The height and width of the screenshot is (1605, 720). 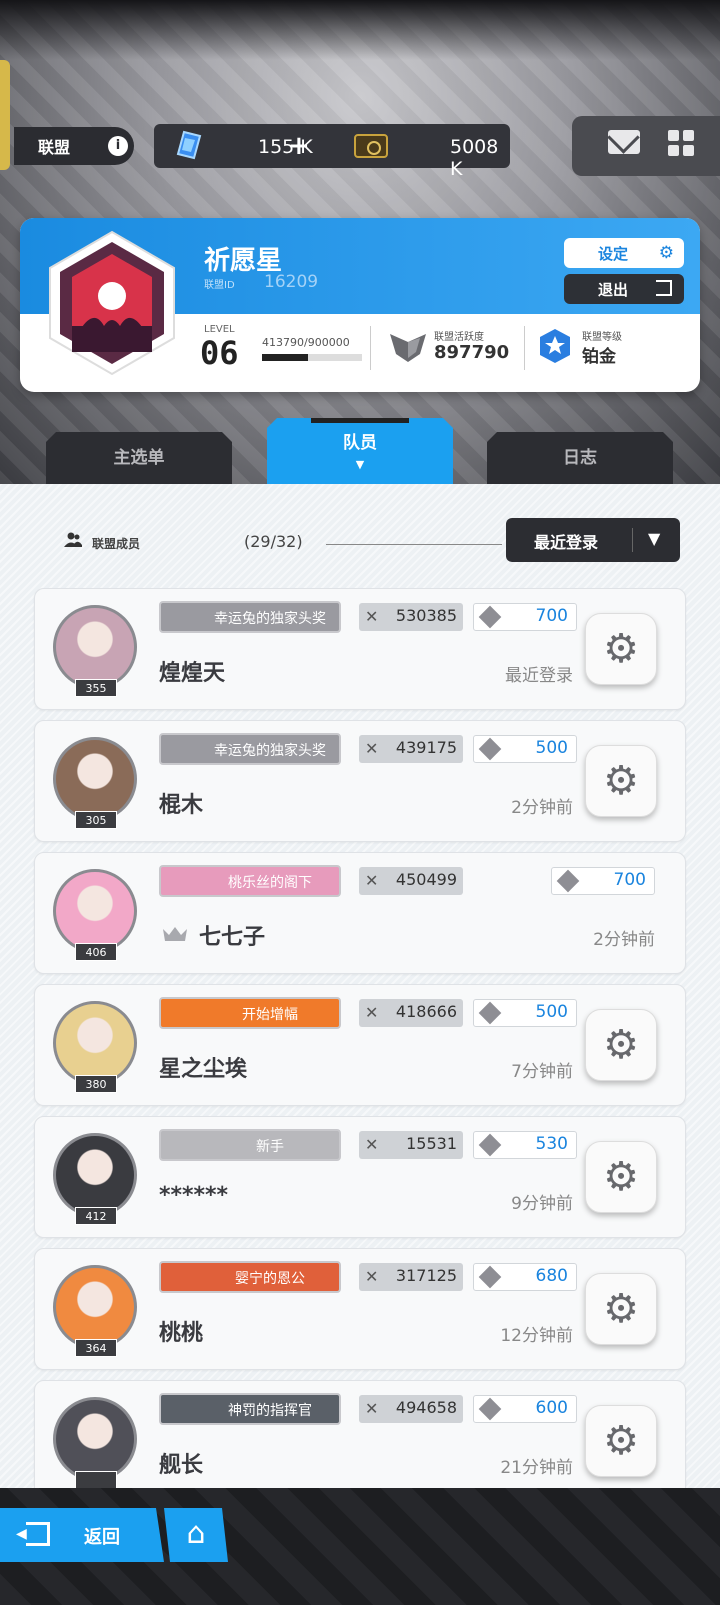 I want to click on member-last-login: 7分钟前, so click(x=542, y=1072).